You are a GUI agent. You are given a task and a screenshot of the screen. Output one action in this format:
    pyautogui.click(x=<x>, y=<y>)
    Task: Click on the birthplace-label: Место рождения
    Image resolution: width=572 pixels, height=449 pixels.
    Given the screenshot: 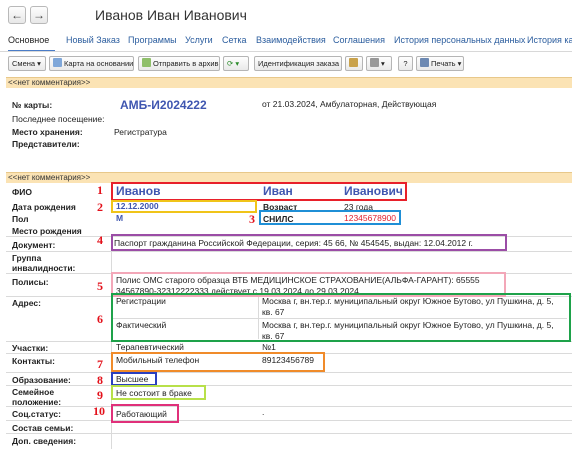 What is the action you would take?
    pyautogui.click(x=47, y=231)
    